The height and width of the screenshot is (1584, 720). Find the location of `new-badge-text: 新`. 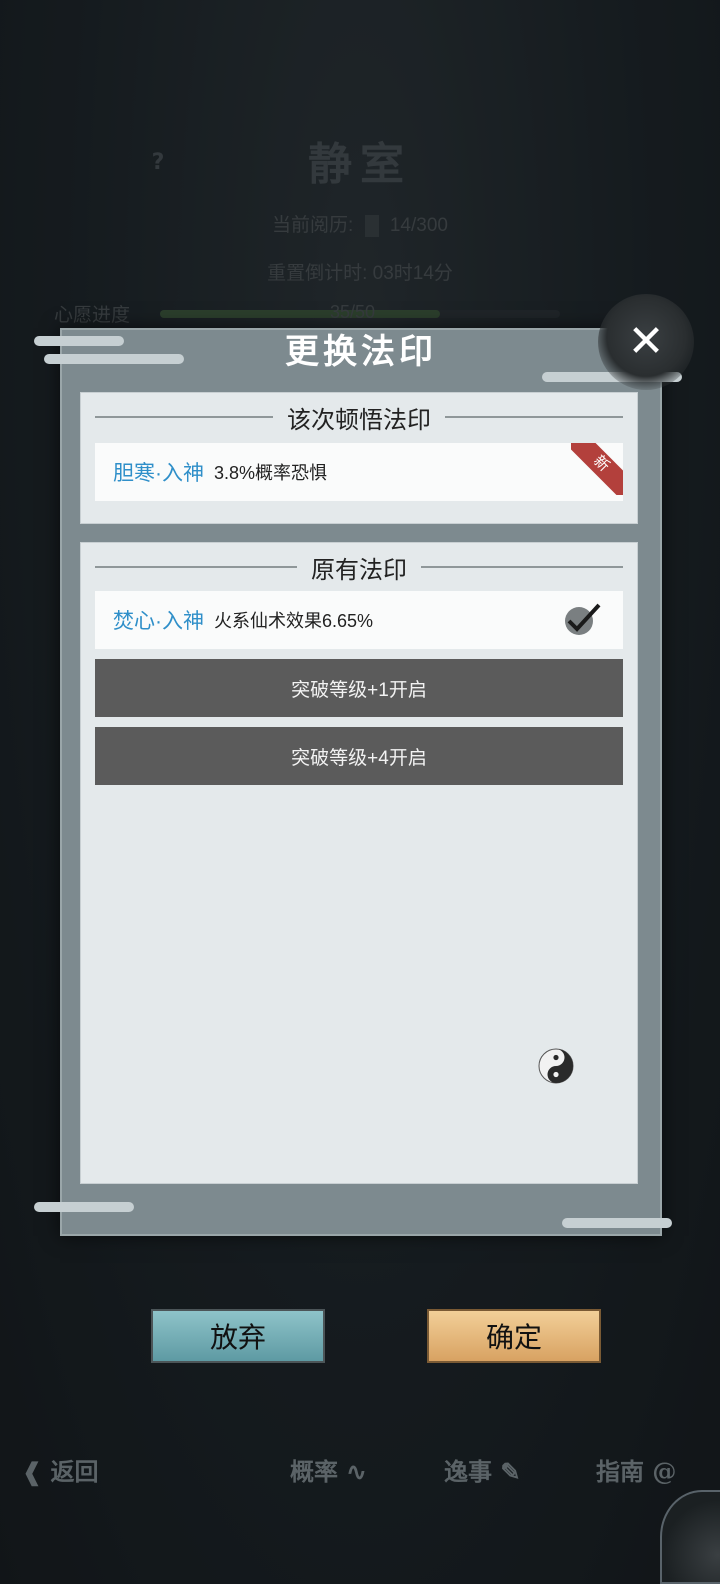

new-badge-text: 新 is located at coordinates (597, 469).